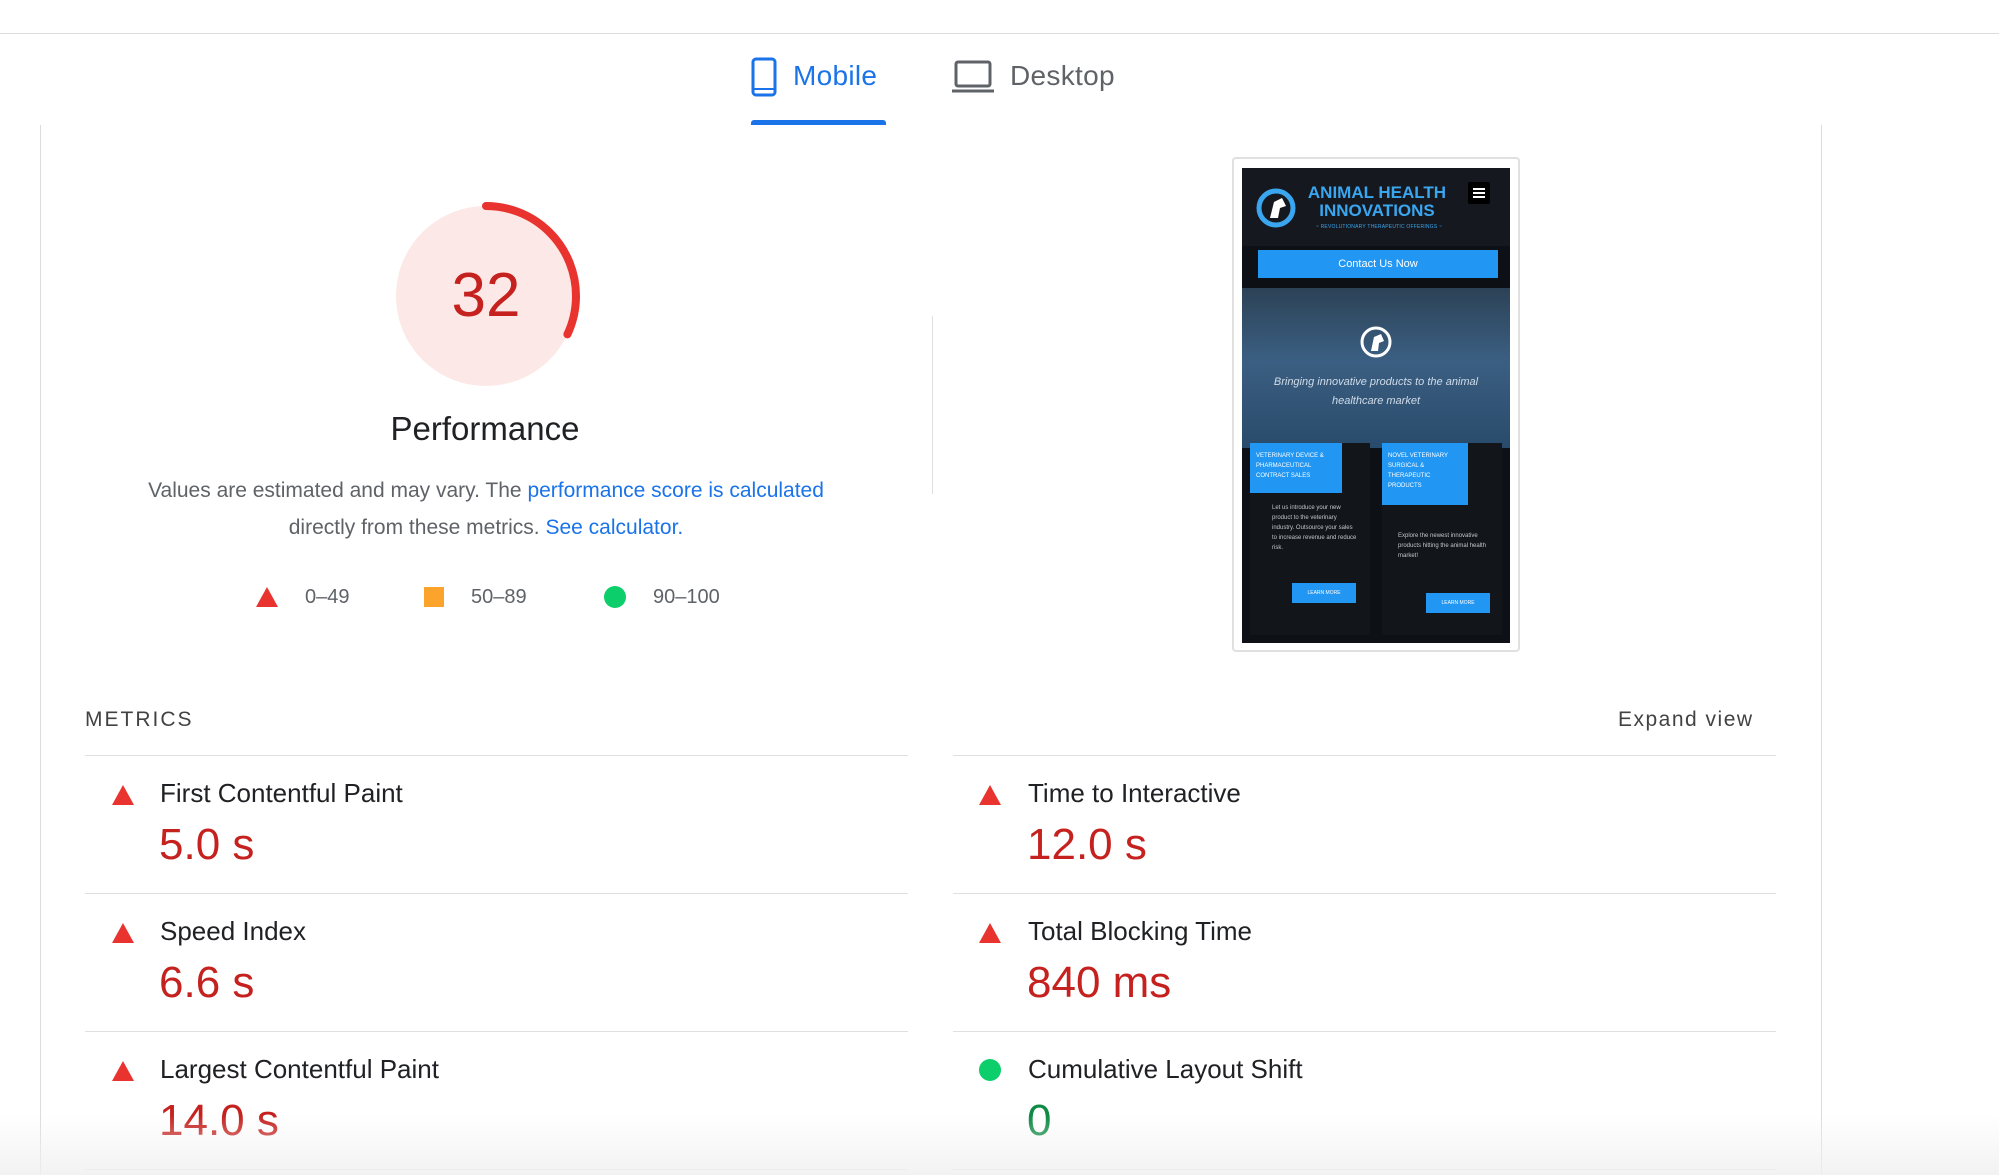 The image size is (1999, 1175). What do you see at coordinates (1479, 193) in the screenshot?
I see `hamburger-menu-icon` at bounding box center [1479, 193].